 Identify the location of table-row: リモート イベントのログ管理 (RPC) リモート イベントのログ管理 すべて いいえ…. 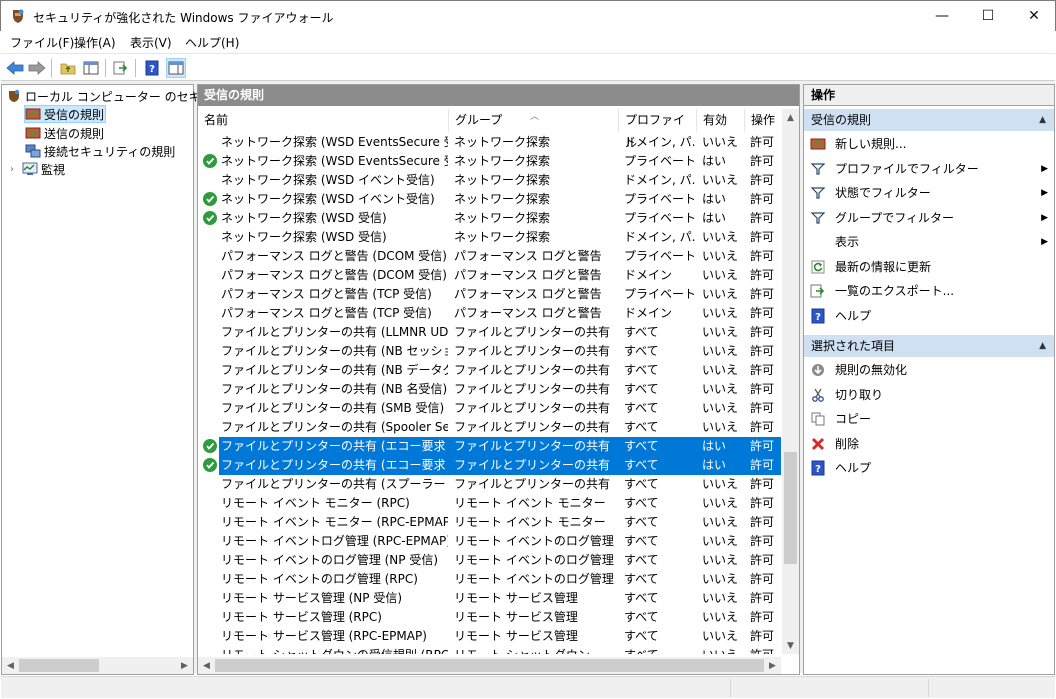
(489, 579).